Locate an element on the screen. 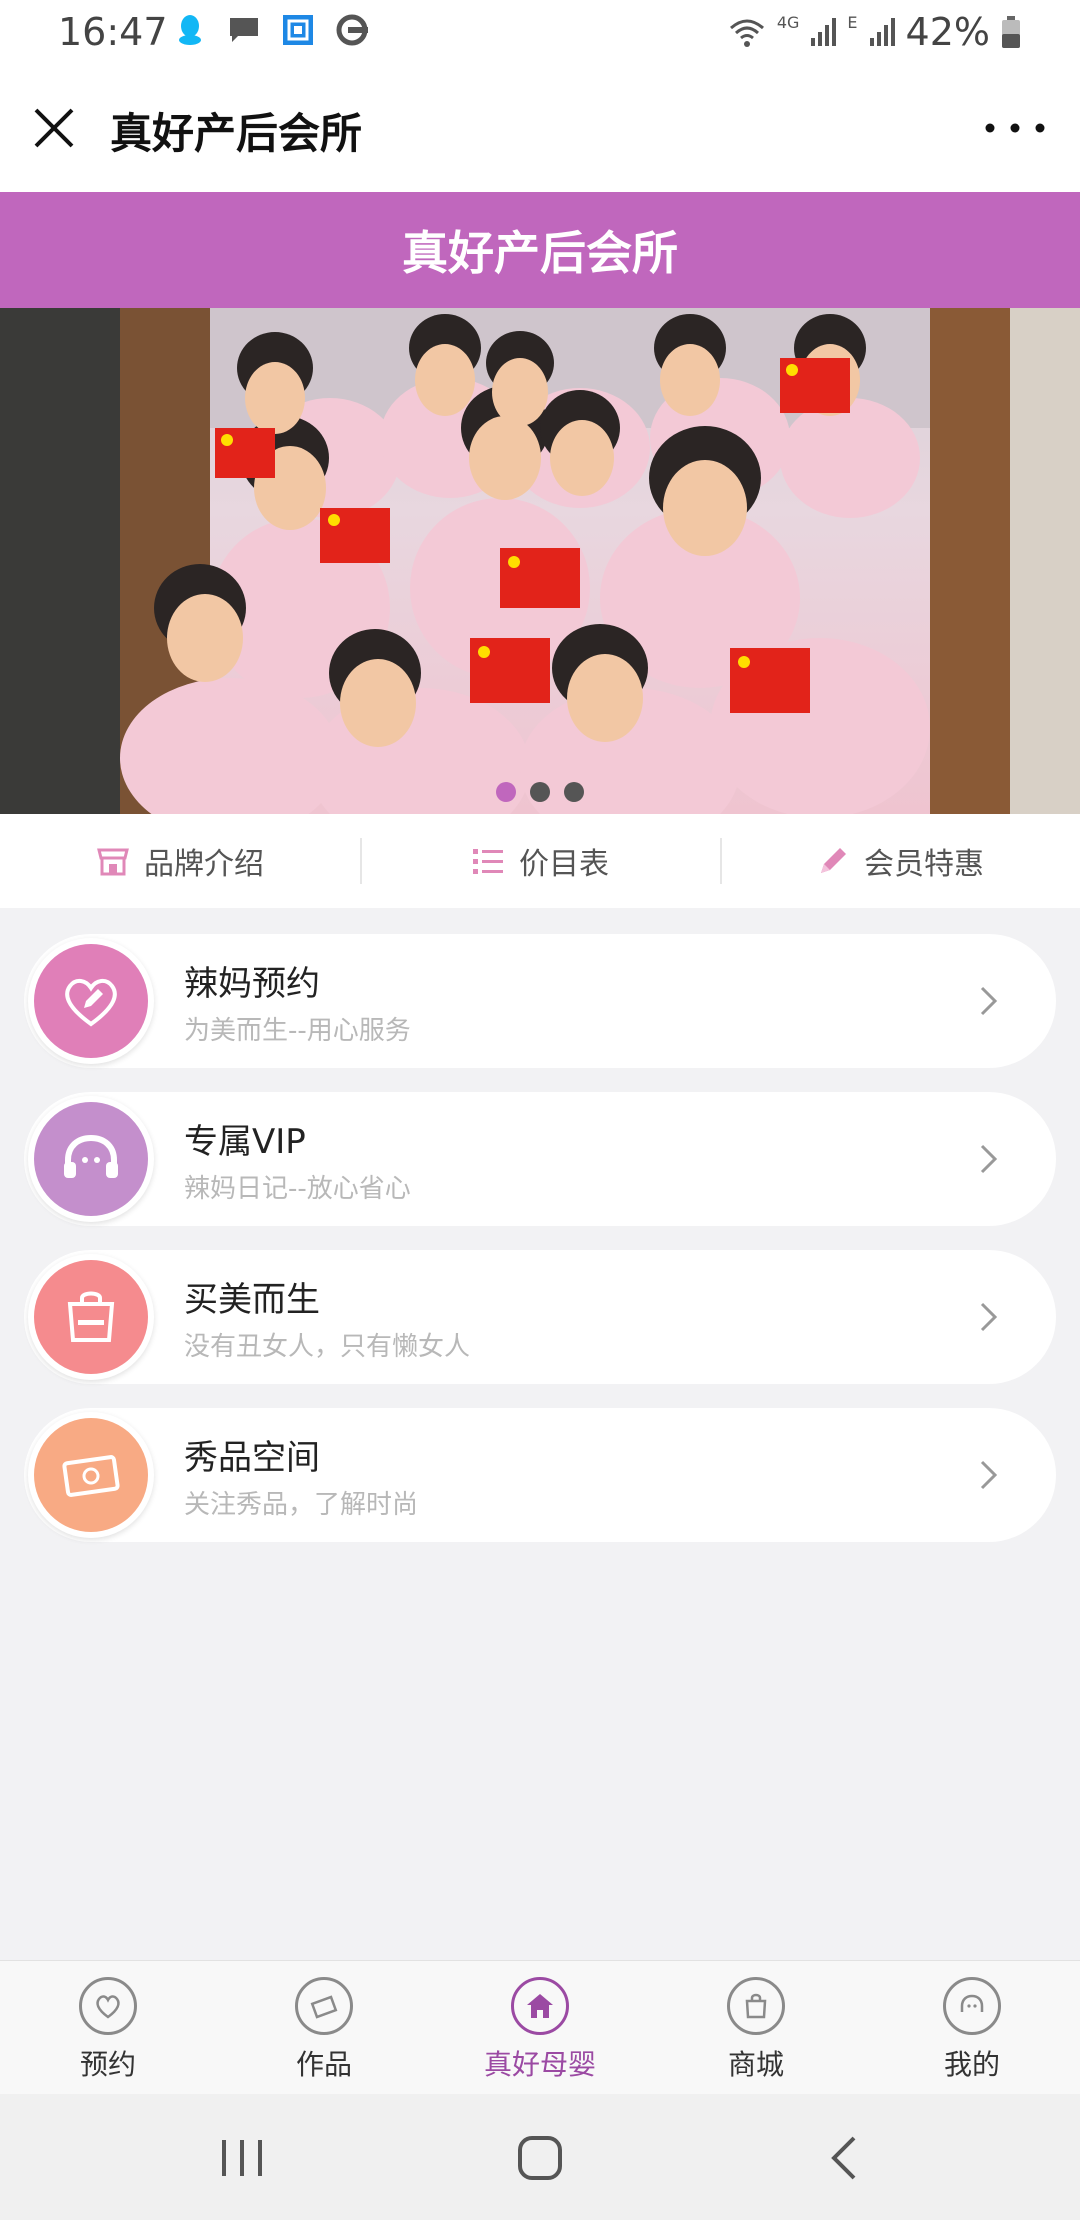 This screenshot has height=2220, width=1080. menu-item-appointment: 辣妈预约 为美而生--用心服务 is located at coordinates (540, 1001).